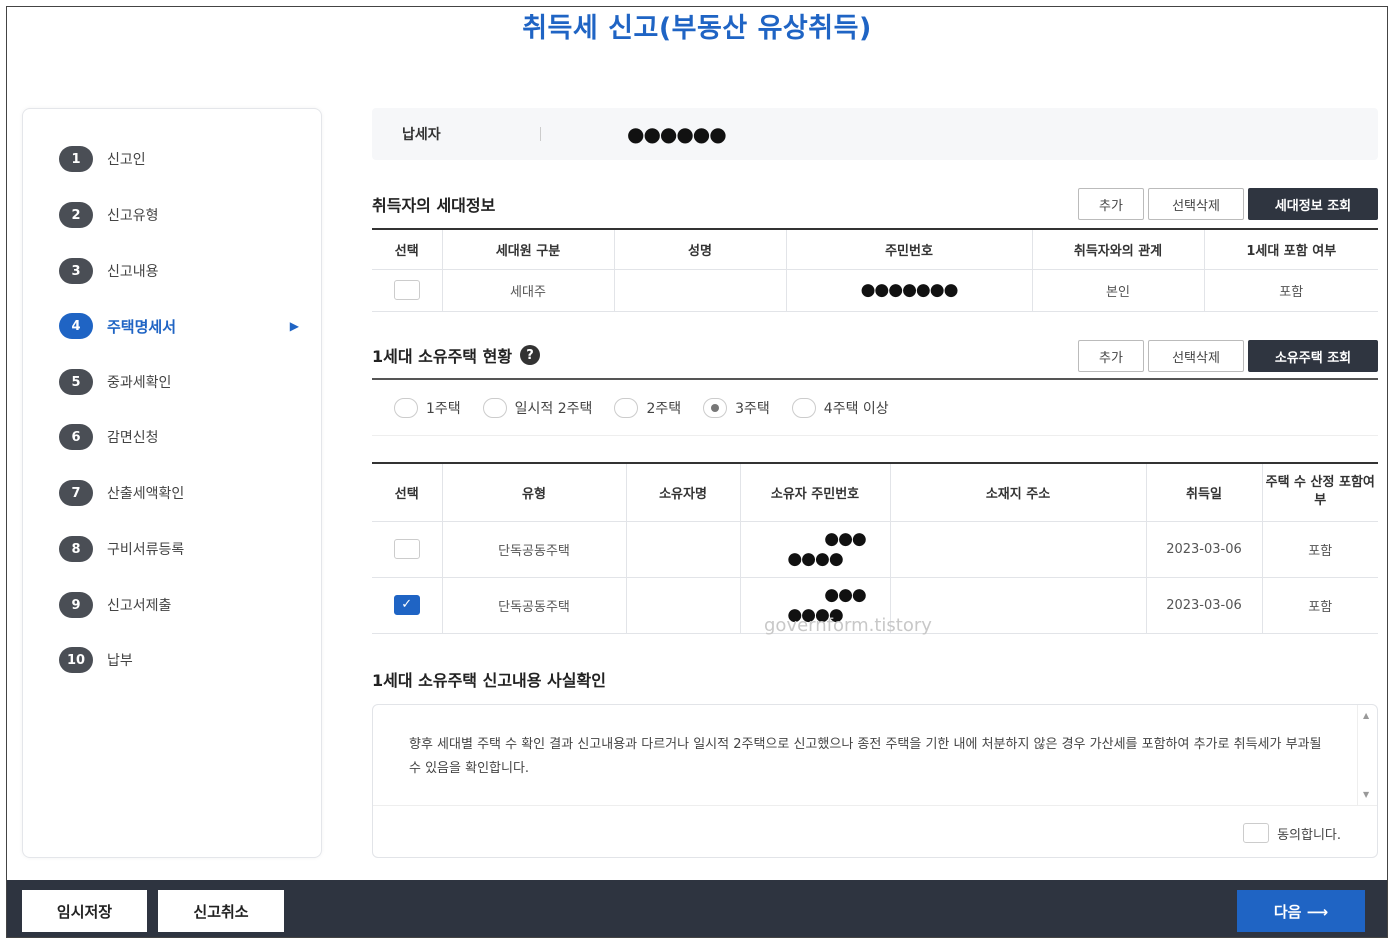 The height and width of the screenshot is (943, 1394). What do you see at coordinates (146, 550) in the screenshot?
I see `step-label: 구비서류등록` at bounding box center [146, 550].